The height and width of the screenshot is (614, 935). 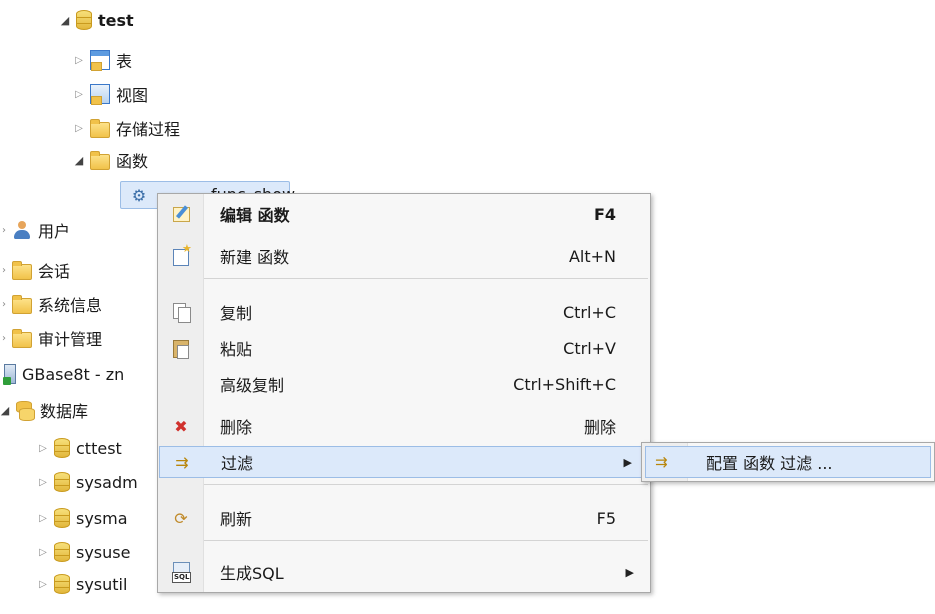 I want to click on tree-node-sysinfo: › 系统信息, so click(x=51, y=304).